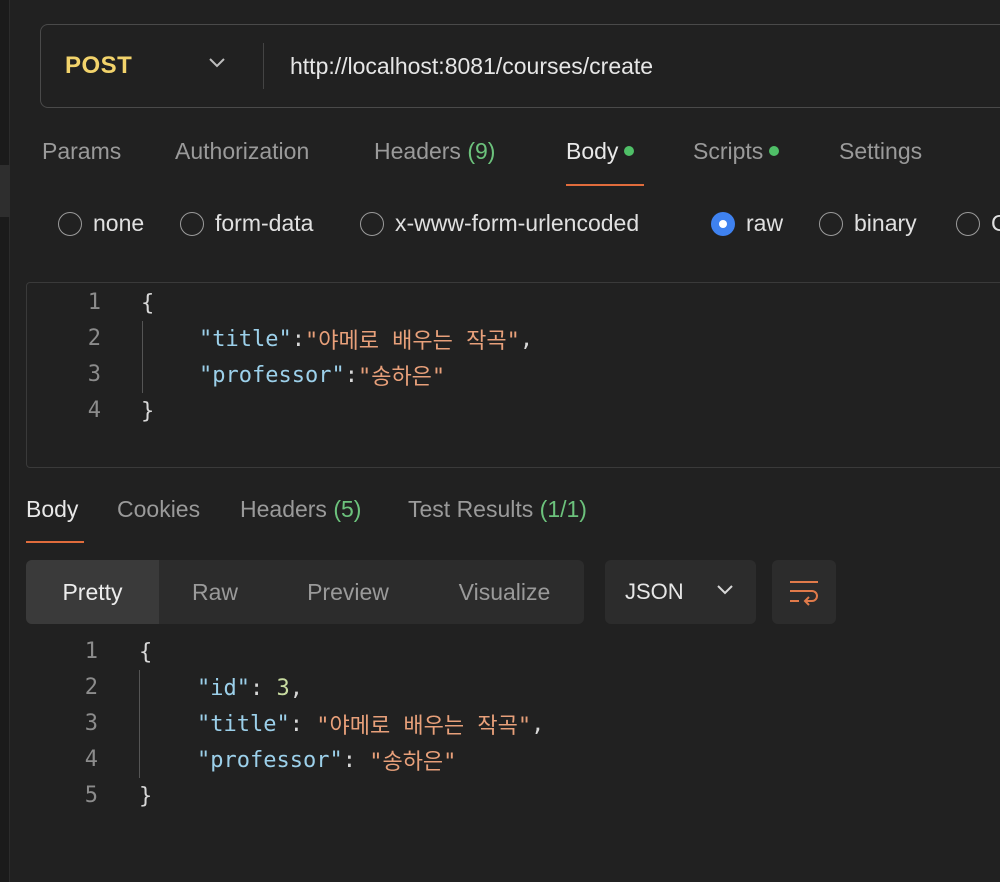 This screenshot has width=1000, height=882. I want to click on headers-count: (5), so click(347, 509).